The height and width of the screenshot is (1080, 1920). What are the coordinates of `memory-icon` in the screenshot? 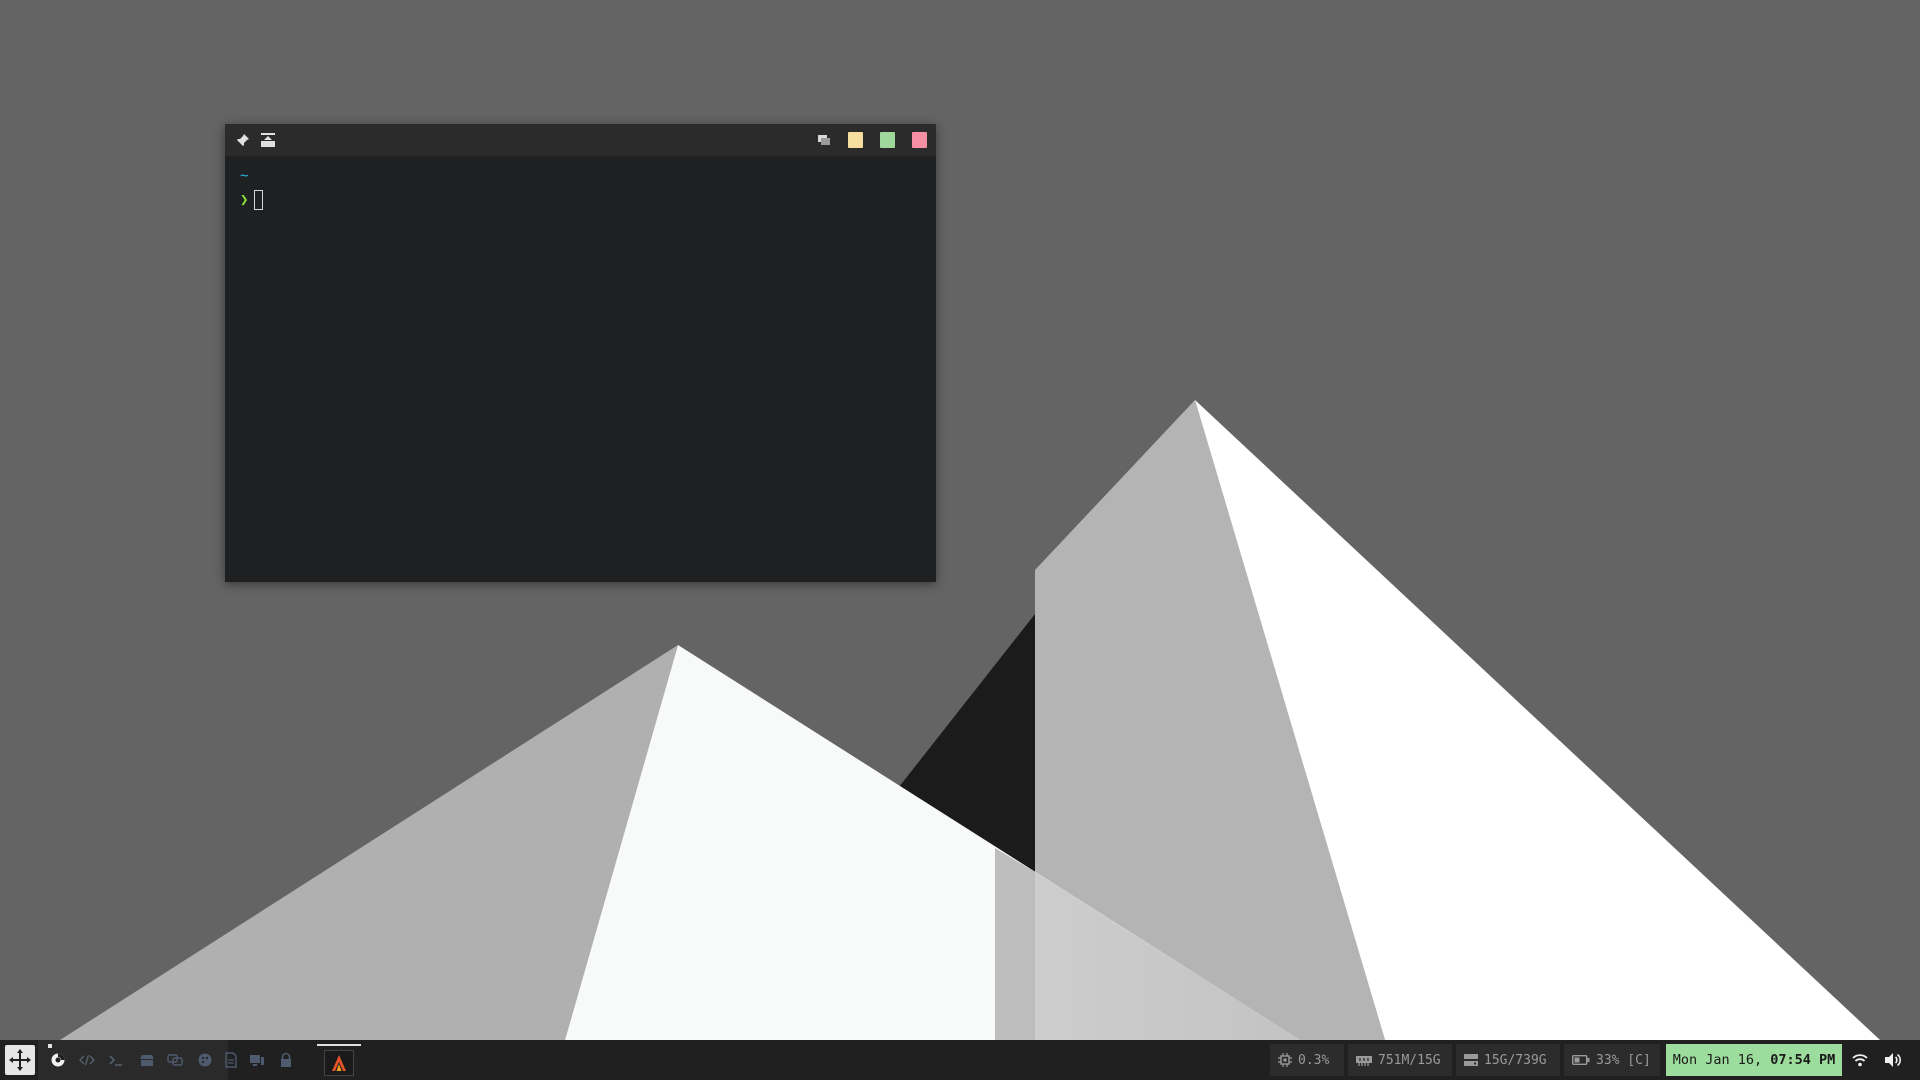 It's located at (1364, 1061).